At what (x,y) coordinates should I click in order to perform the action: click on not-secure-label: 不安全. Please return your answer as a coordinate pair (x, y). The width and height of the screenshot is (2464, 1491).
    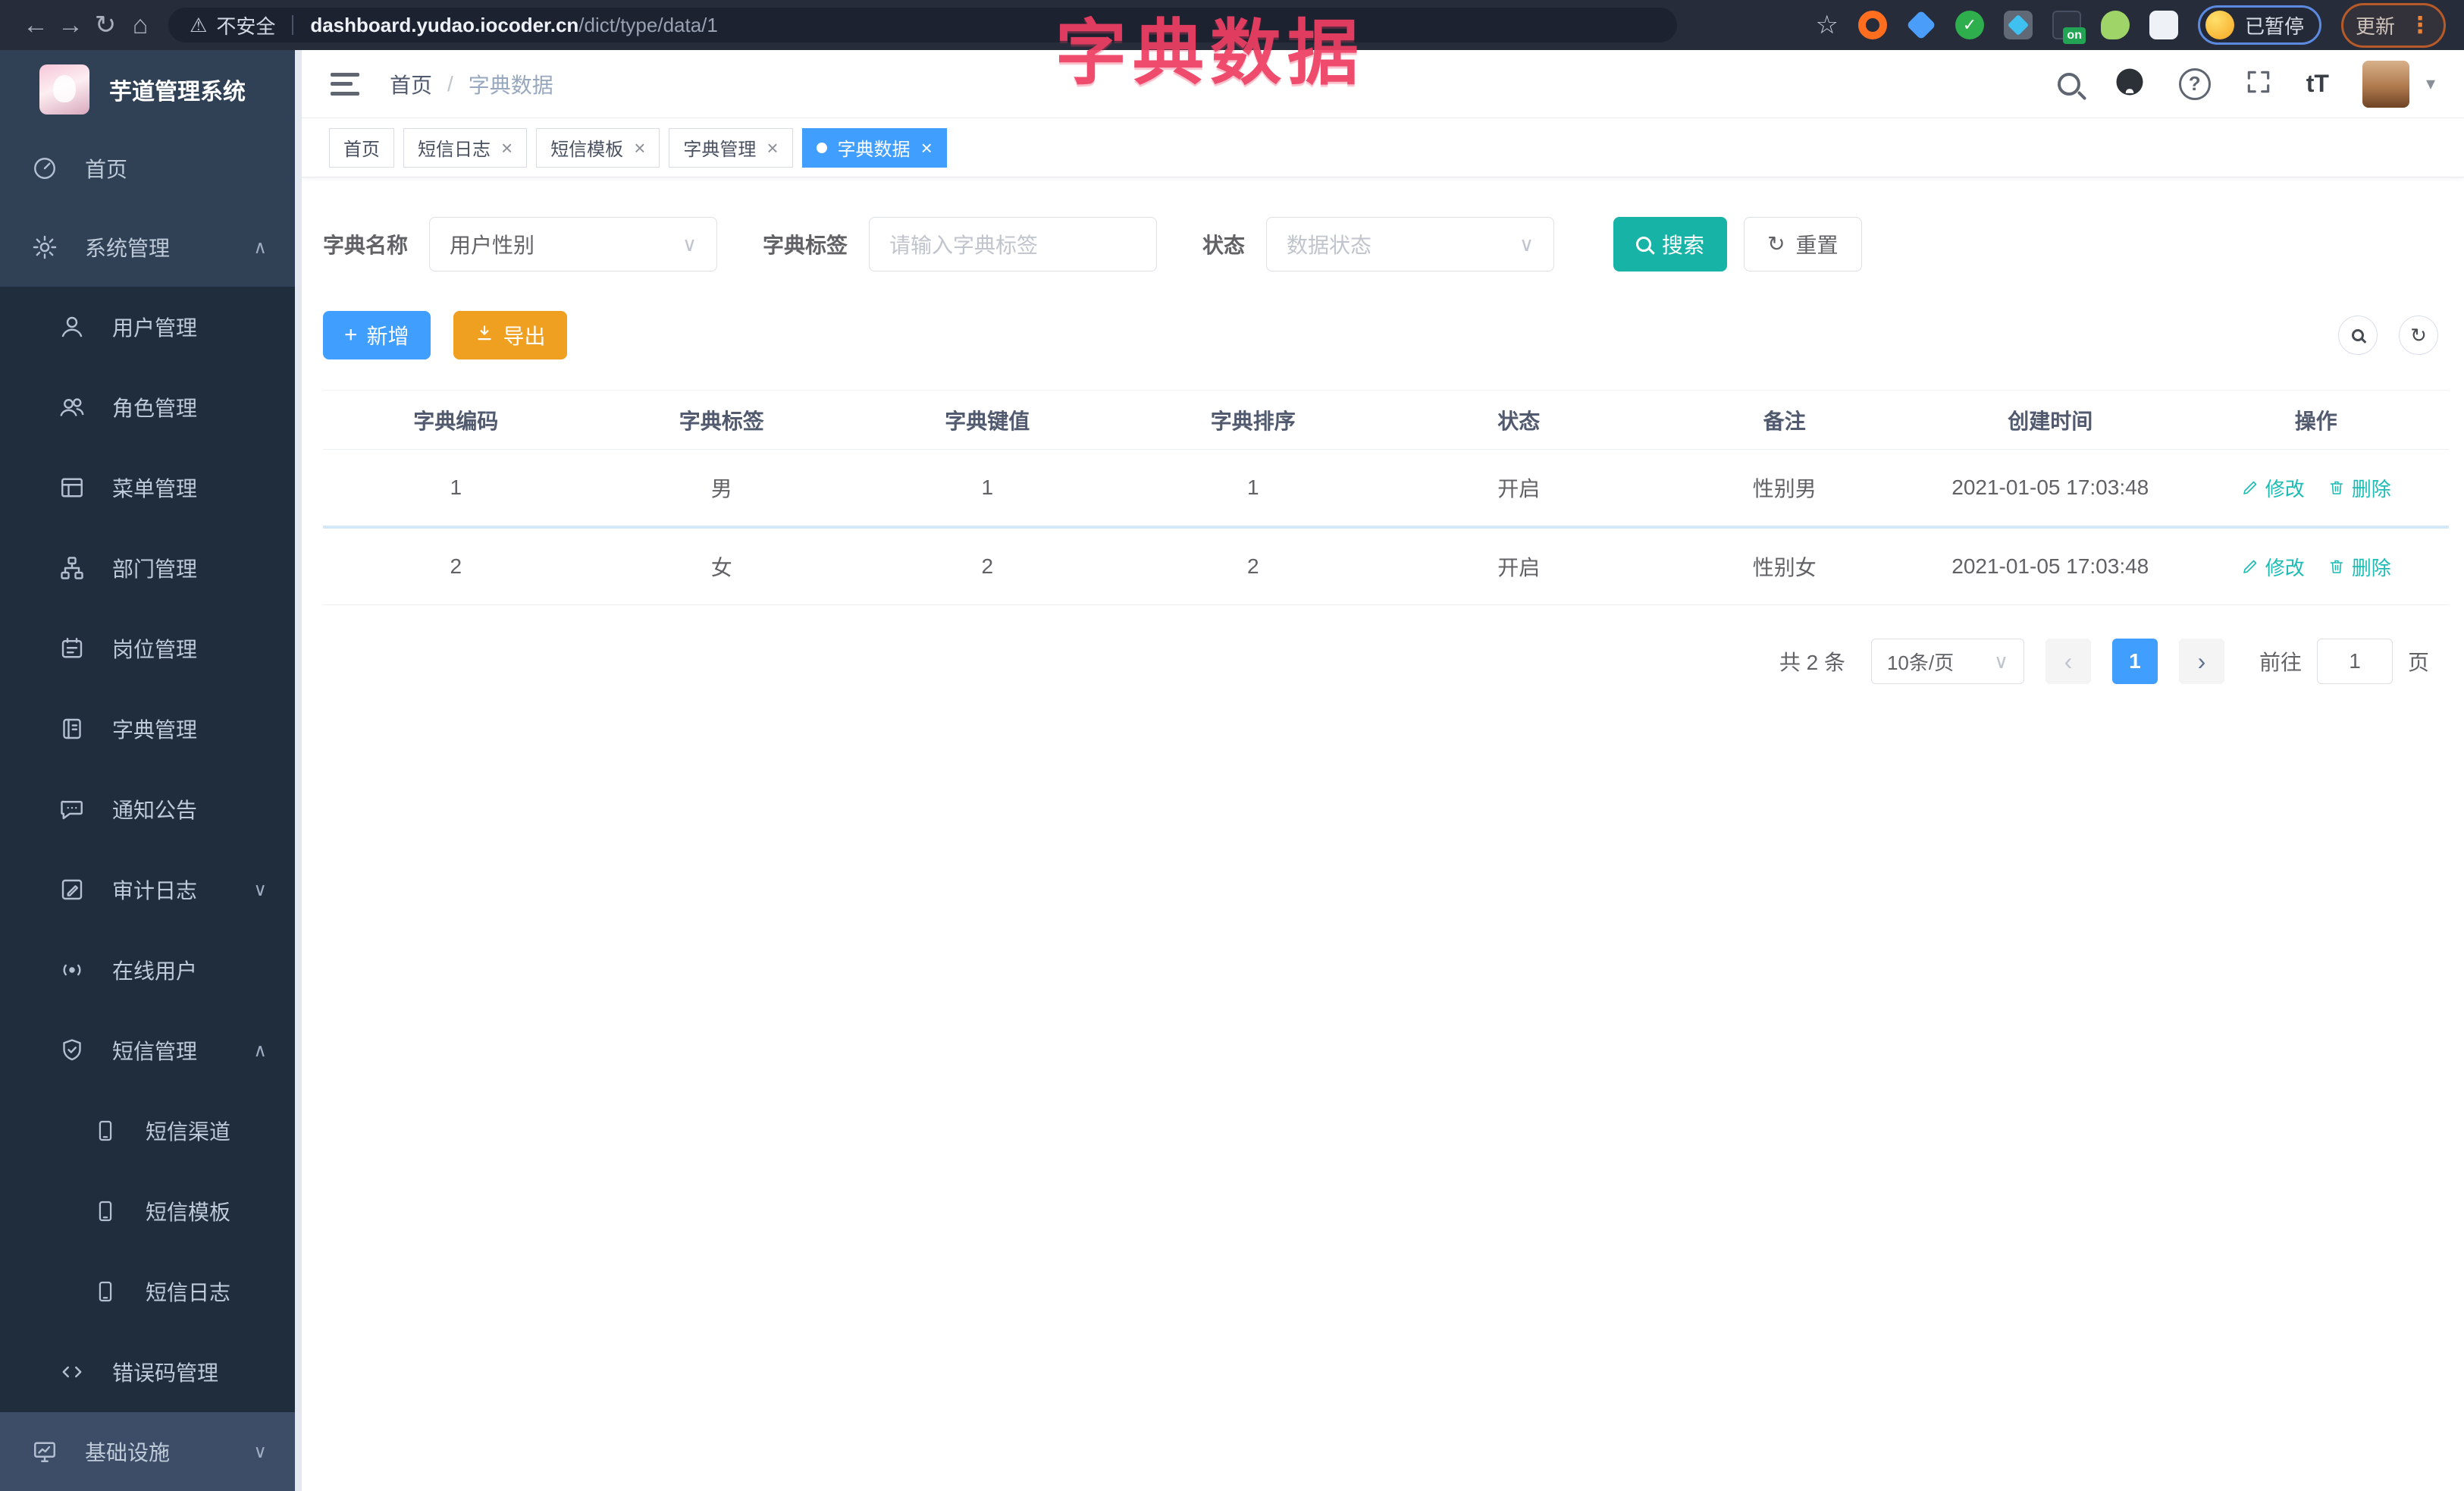
    Looking at the image, I should click on (246, 26).